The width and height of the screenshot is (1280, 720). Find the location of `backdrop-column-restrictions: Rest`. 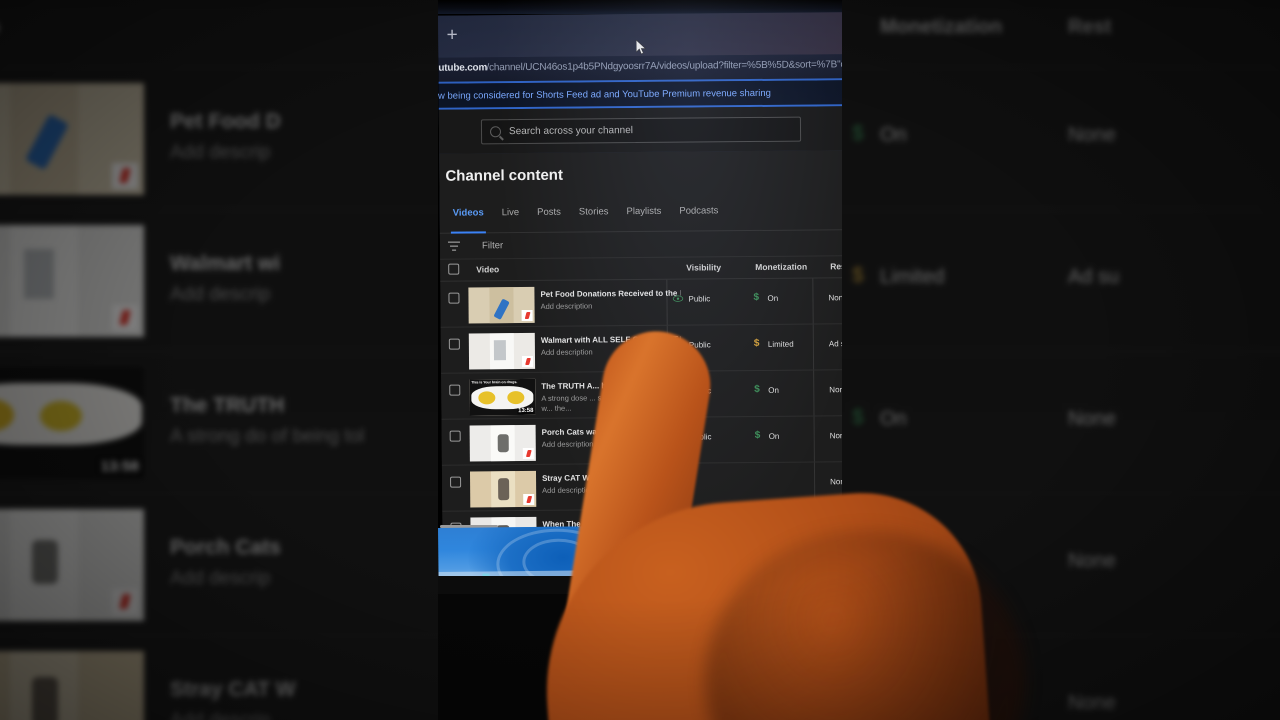

backdrop-column-restrictions: Rest is located at coordinates (1090, 27).